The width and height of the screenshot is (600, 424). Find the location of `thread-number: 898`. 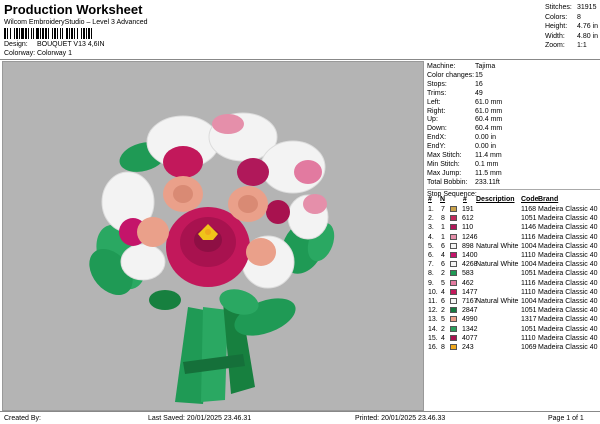

thread-number: 898 is located at coordinates (468, 246).